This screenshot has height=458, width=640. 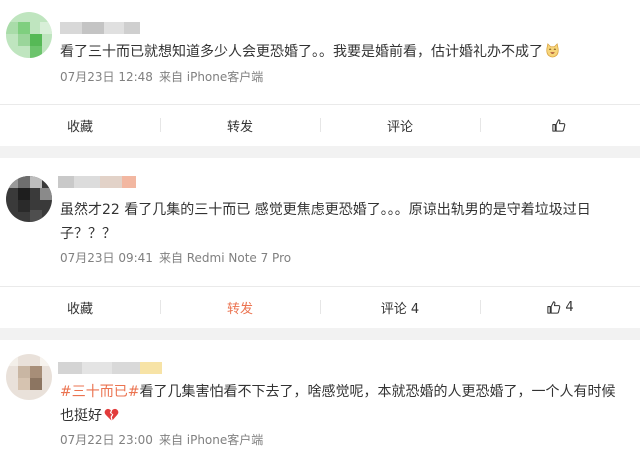 I want to click on comment-label: 评论 4, so click(x=400, y=309).